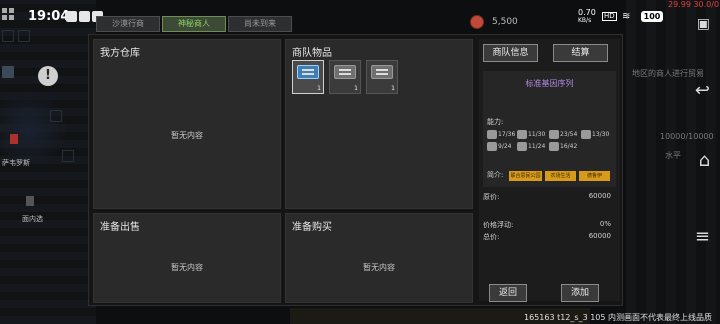  What do you see at coordinates (554, 146) in the screenshot?
I see `mind-icon` at bounding box center [554, 146].